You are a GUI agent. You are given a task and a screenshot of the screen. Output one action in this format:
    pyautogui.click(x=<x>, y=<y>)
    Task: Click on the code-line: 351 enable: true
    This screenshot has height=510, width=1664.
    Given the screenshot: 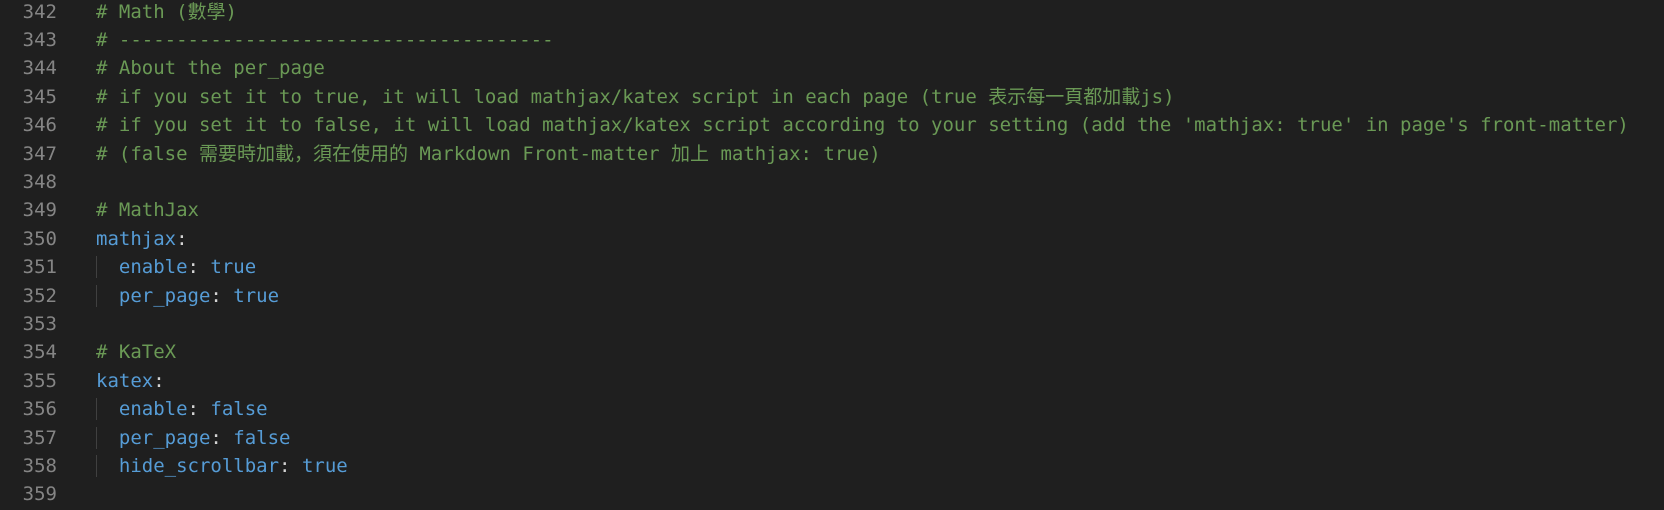 What is the action you would take?
    pyautogui.click(x=832, y=267)
    